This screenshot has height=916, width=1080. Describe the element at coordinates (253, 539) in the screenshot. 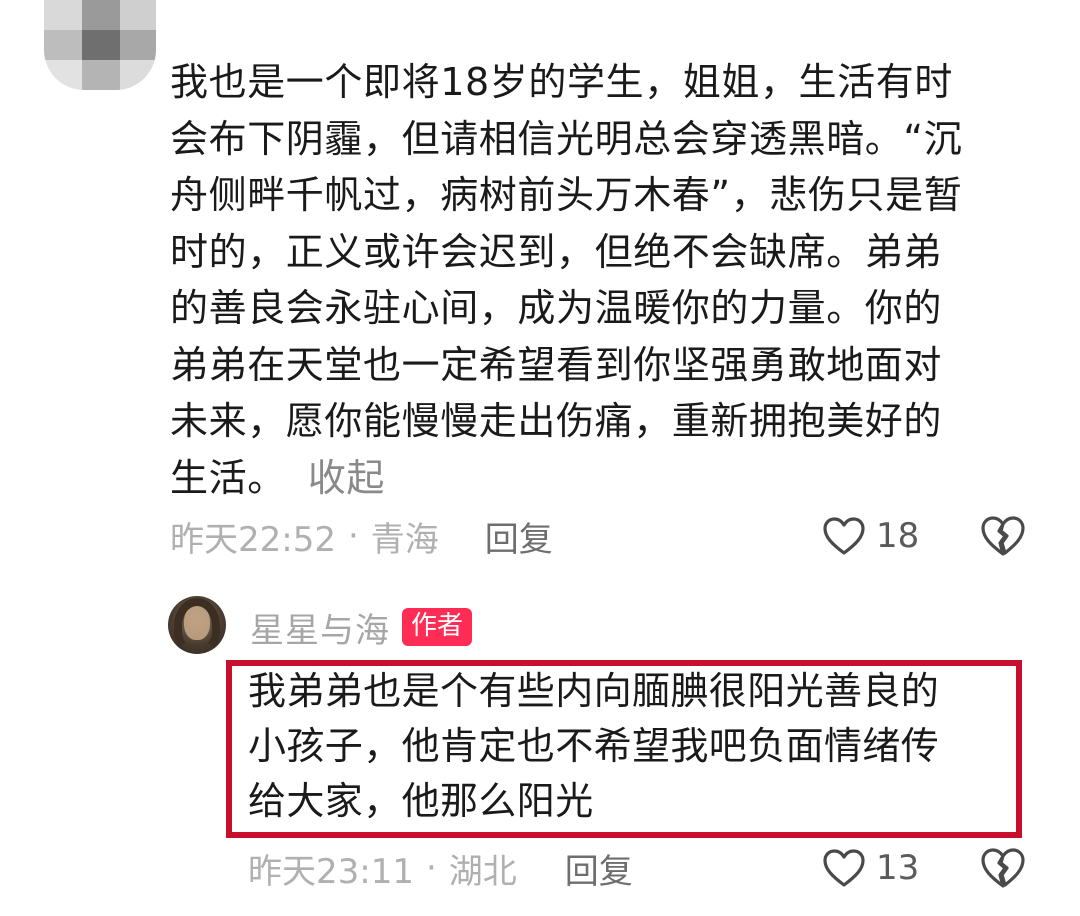

I see `comment-time: 昨天22:52` at that location.